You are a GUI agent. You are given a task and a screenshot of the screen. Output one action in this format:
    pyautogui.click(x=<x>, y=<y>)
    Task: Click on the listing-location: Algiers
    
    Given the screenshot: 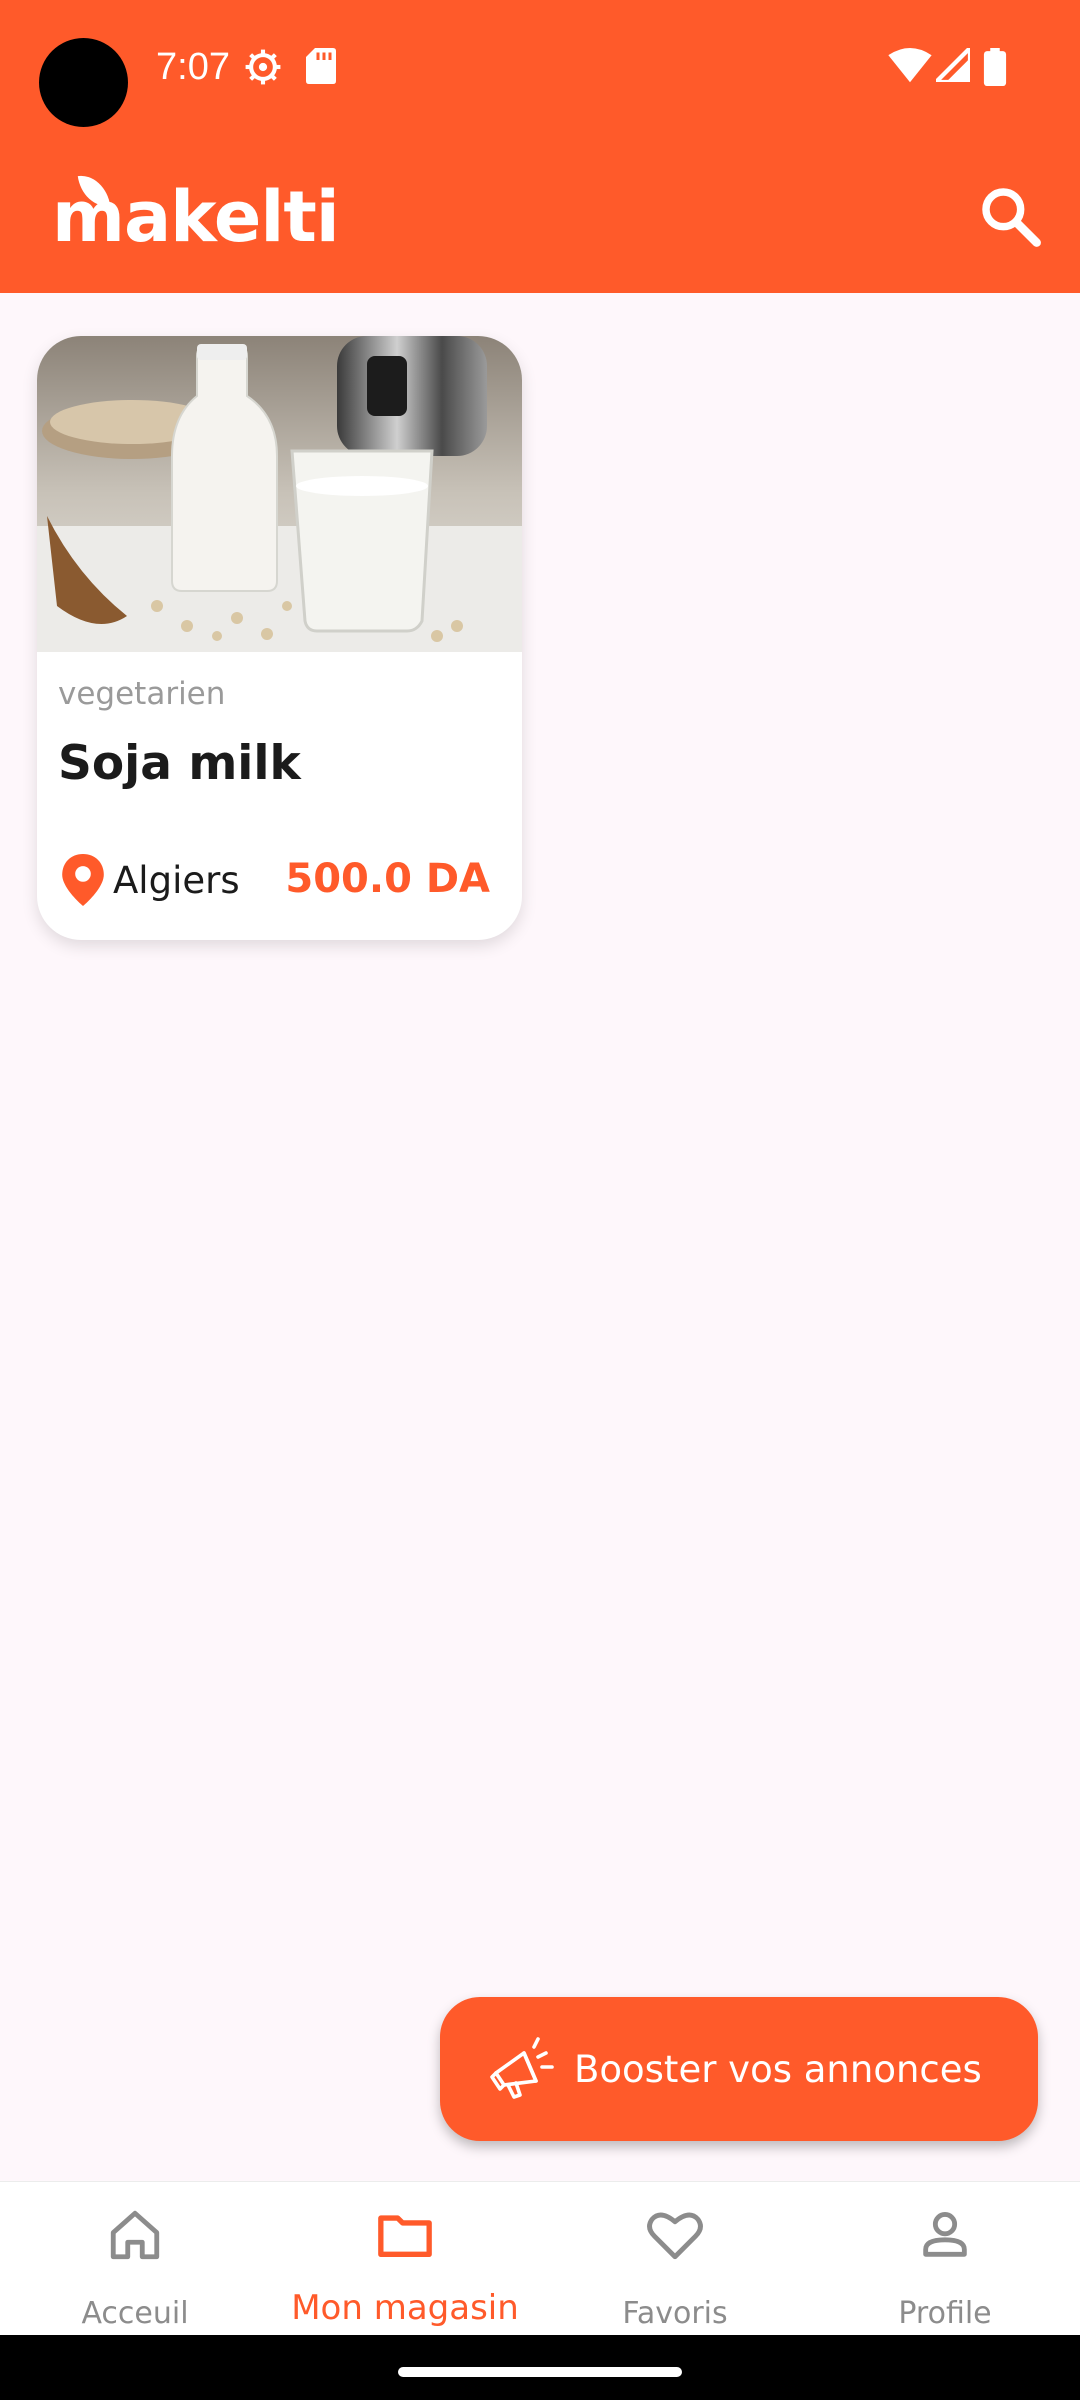 What is the action you would take?
    pyautogui.click(x=150, y=880)
    